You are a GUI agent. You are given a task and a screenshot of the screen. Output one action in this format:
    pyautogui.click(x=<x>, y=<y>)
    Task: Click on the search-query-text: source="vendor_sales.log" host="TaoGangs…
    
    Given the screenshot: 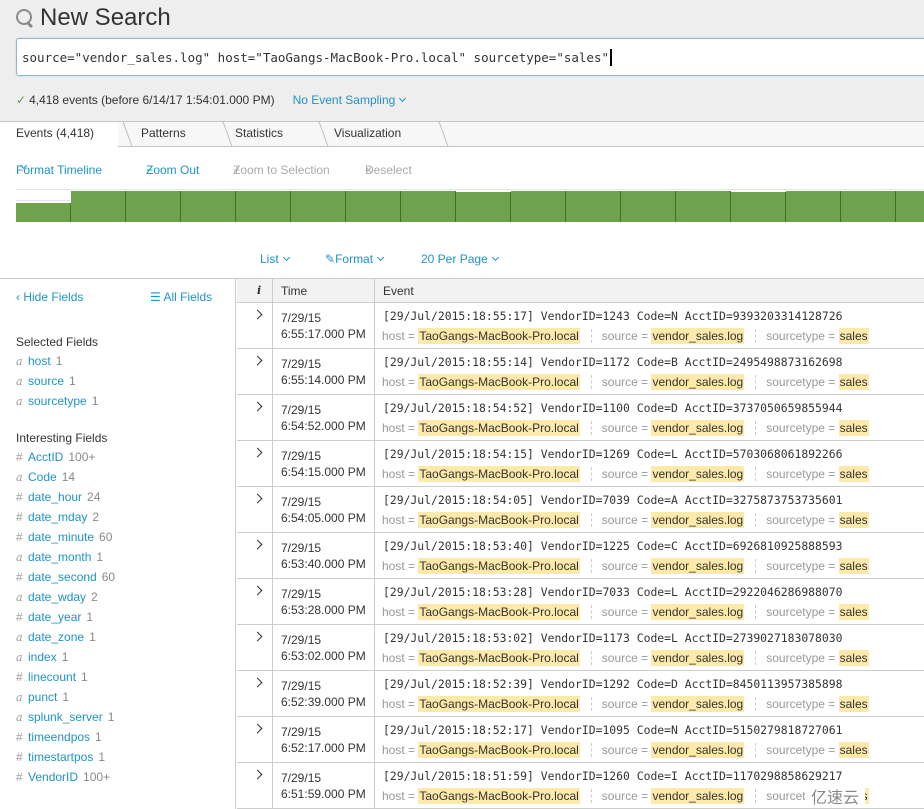 What is the action you would take?
    pyautogui.click(x=317, y=57)
    